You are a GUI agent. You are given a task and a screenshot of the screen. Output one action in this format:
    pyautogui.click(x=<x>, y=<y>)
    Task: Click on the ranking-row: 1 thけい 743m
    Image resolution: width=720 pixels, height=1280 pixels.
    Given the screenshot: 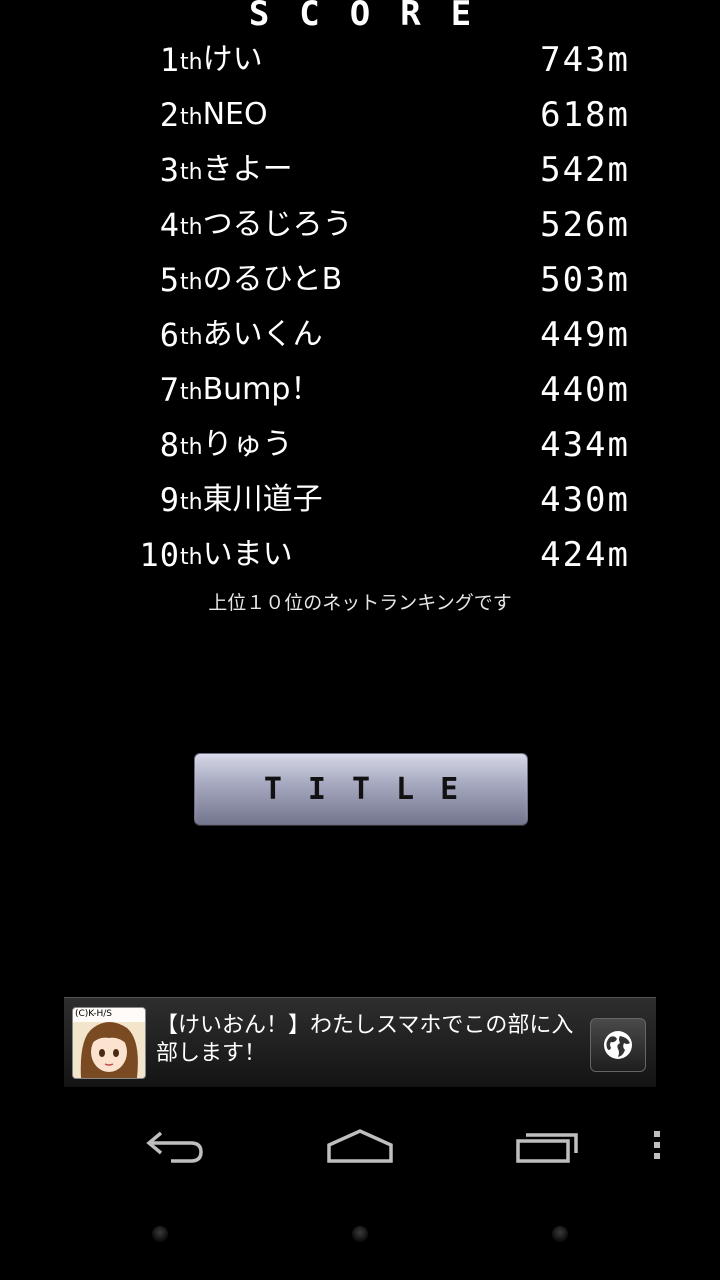 What is the action you would take?
    pyautogui.click(x=360, y=61)
    